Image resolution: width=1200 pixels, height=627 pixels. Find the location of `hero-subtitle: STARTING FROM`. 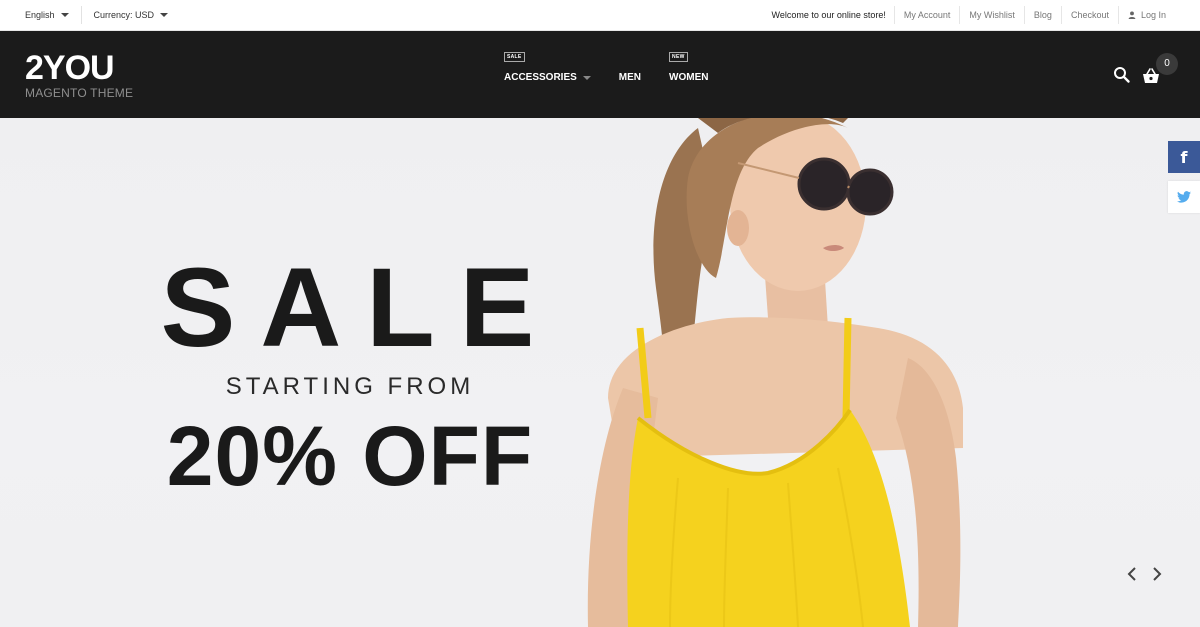

hero-subtitle: STARTING FROM is located at coordinates (350, 386).